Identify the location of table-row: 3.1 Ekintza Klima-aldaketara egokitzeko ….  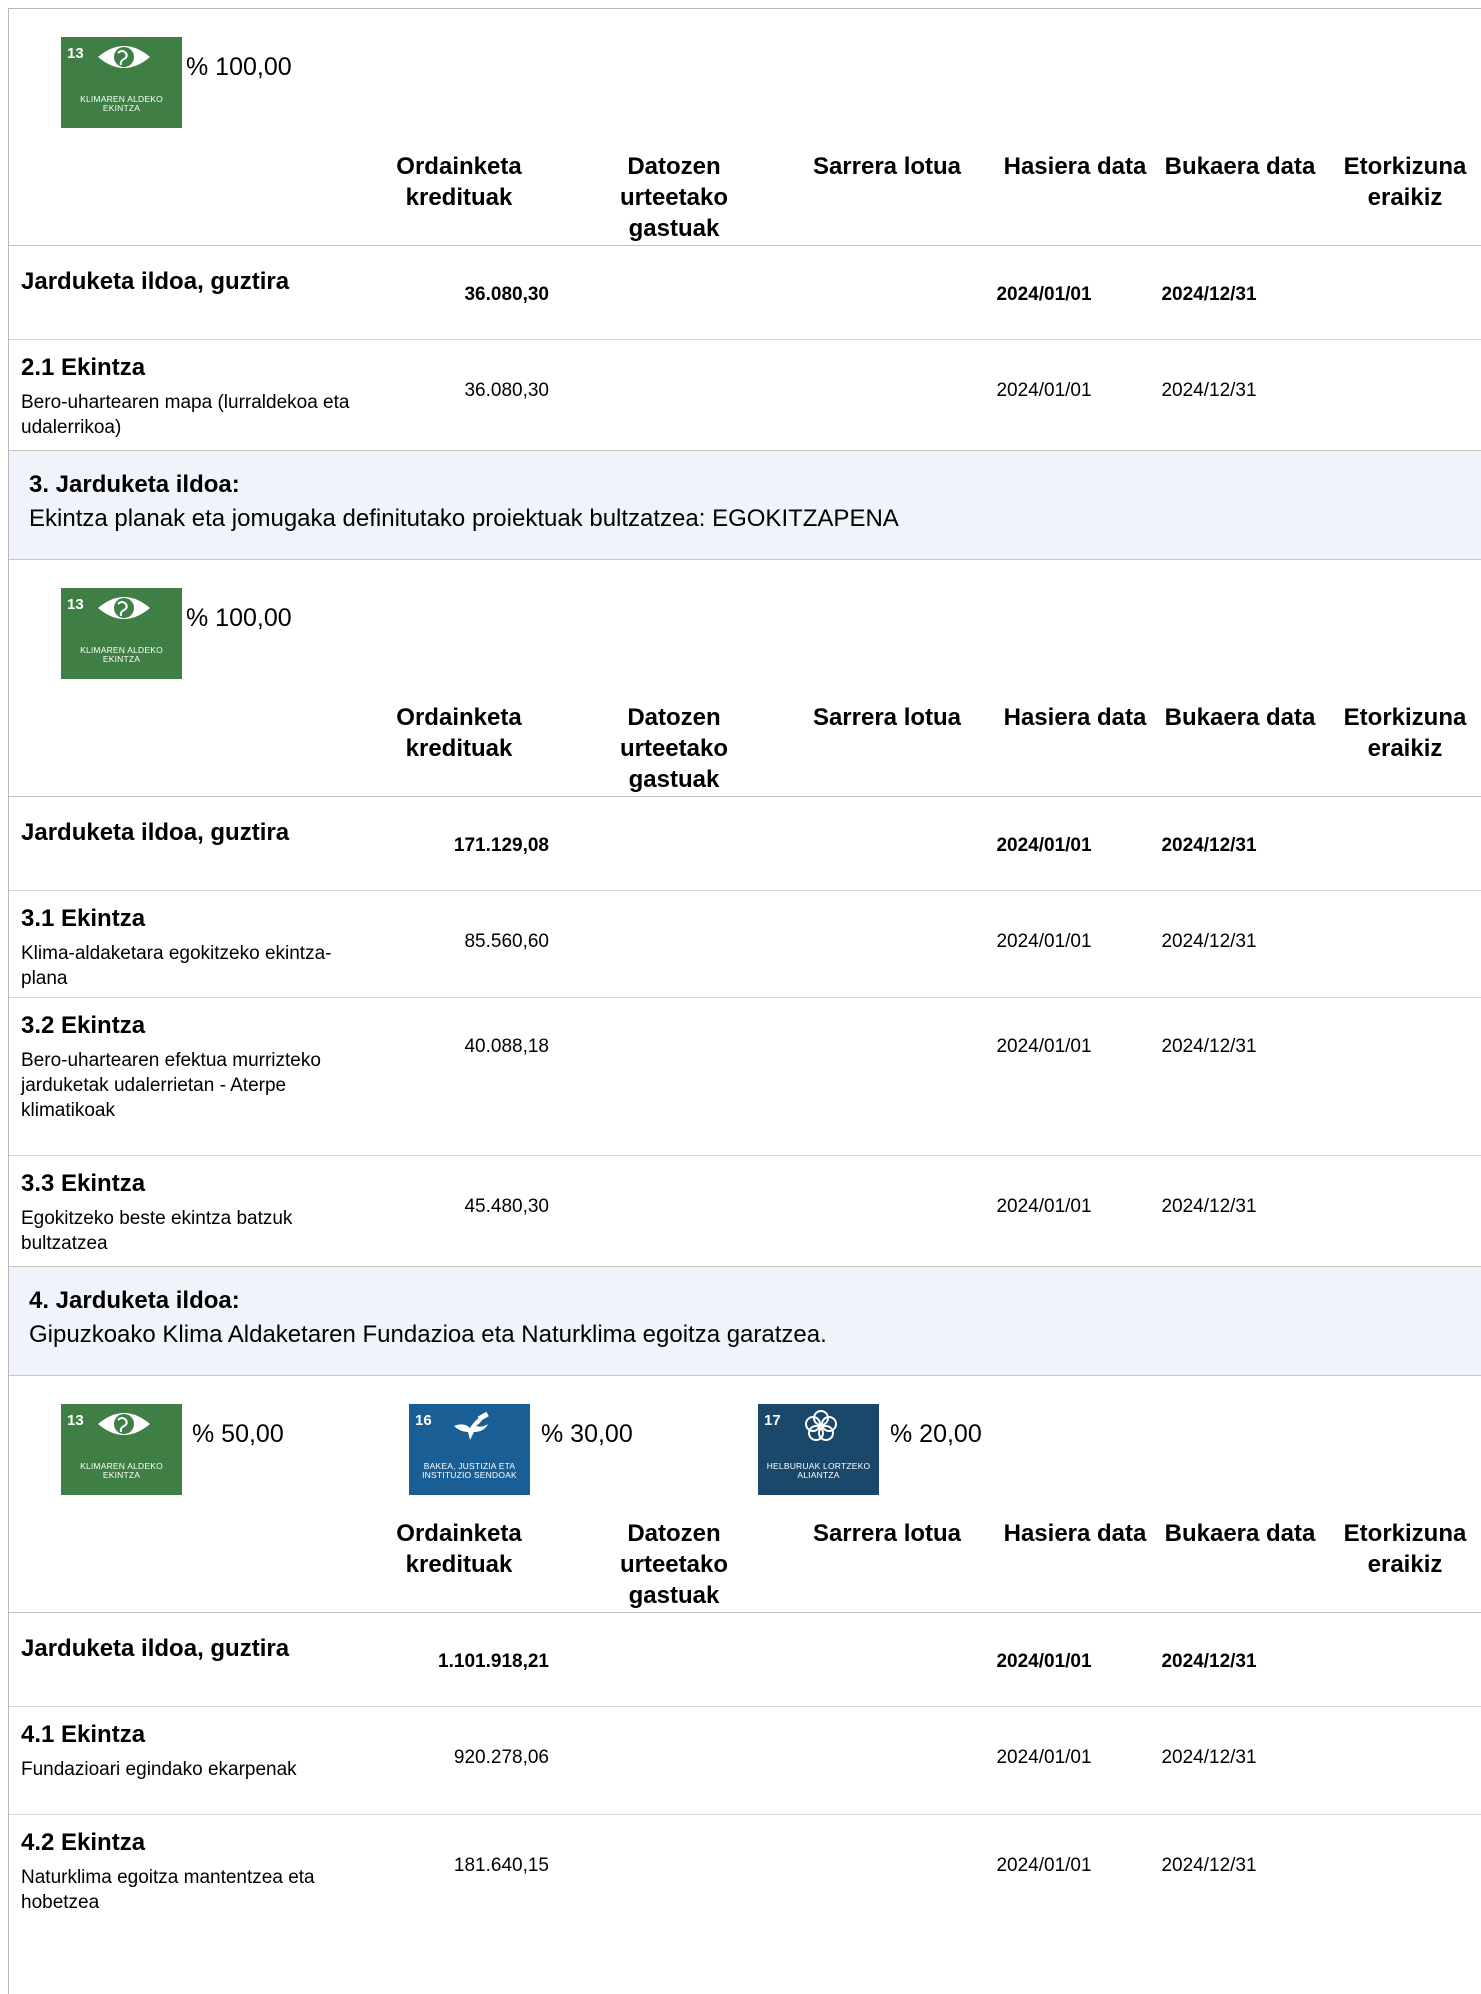
(745, 944).